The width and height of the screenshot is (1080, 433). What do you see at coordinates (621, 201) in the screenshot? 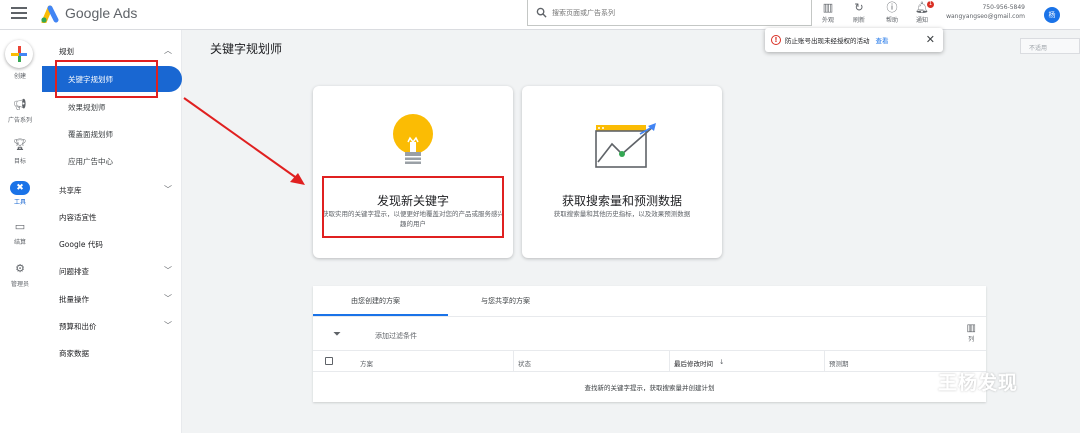
I see `forecast-card-title: 获取搜索量和预测数据` at bounding box center [621, 201].